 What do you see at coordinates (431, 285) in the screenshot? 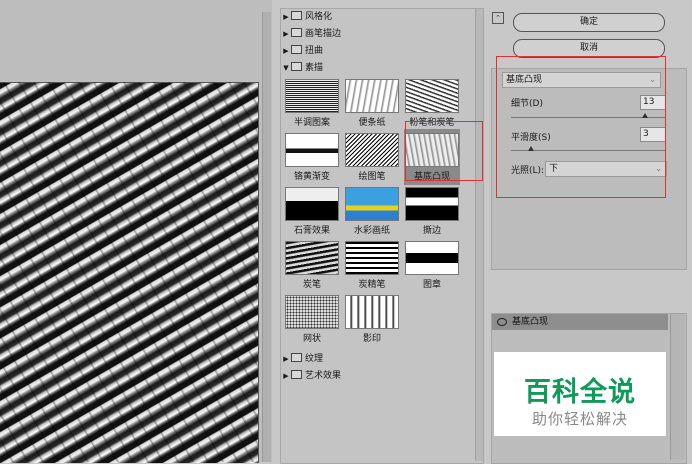
I see `thumb-label: 图章` at bounding box center [431, 285].